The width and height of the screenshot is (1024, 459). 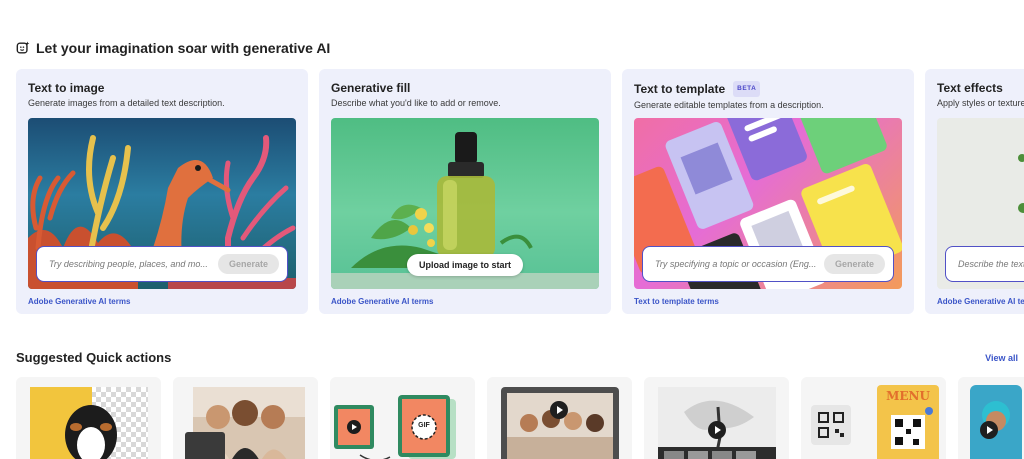 I want to click on card-title: Text to image, so click(x=66, y=88).